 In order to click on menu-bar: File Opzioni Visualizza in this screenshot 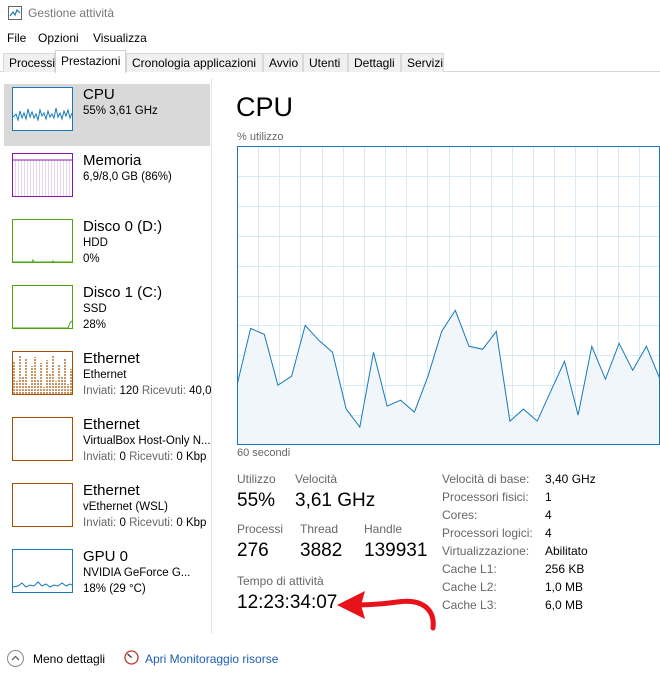, I will do `click(330, 38)`.